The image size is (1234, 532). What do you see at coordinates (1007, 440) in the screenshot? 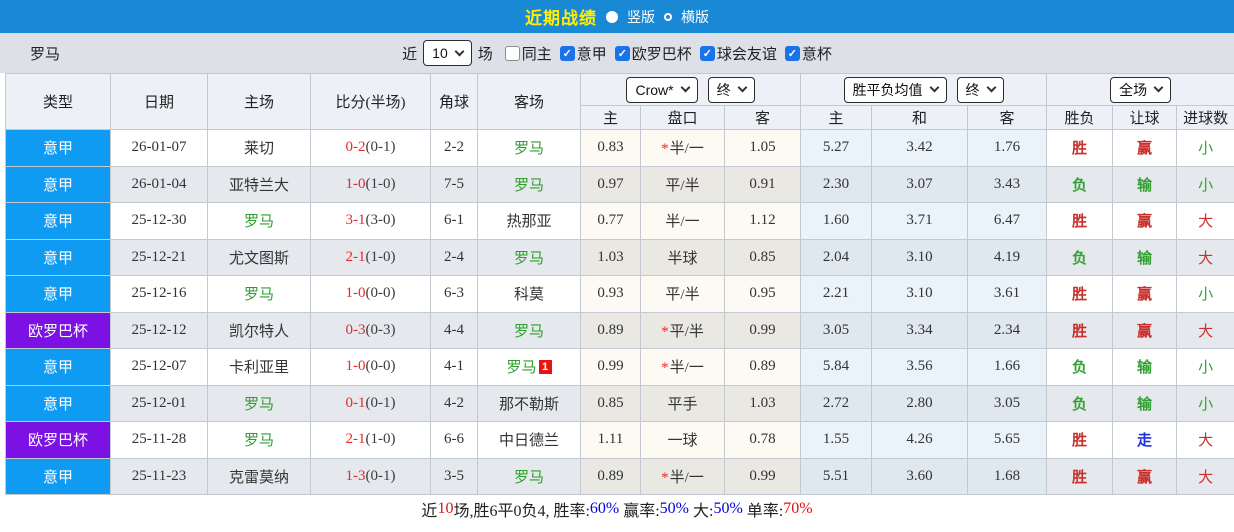
I see `avg-away-cell: 5.65` at bounding box center [1007, 440].